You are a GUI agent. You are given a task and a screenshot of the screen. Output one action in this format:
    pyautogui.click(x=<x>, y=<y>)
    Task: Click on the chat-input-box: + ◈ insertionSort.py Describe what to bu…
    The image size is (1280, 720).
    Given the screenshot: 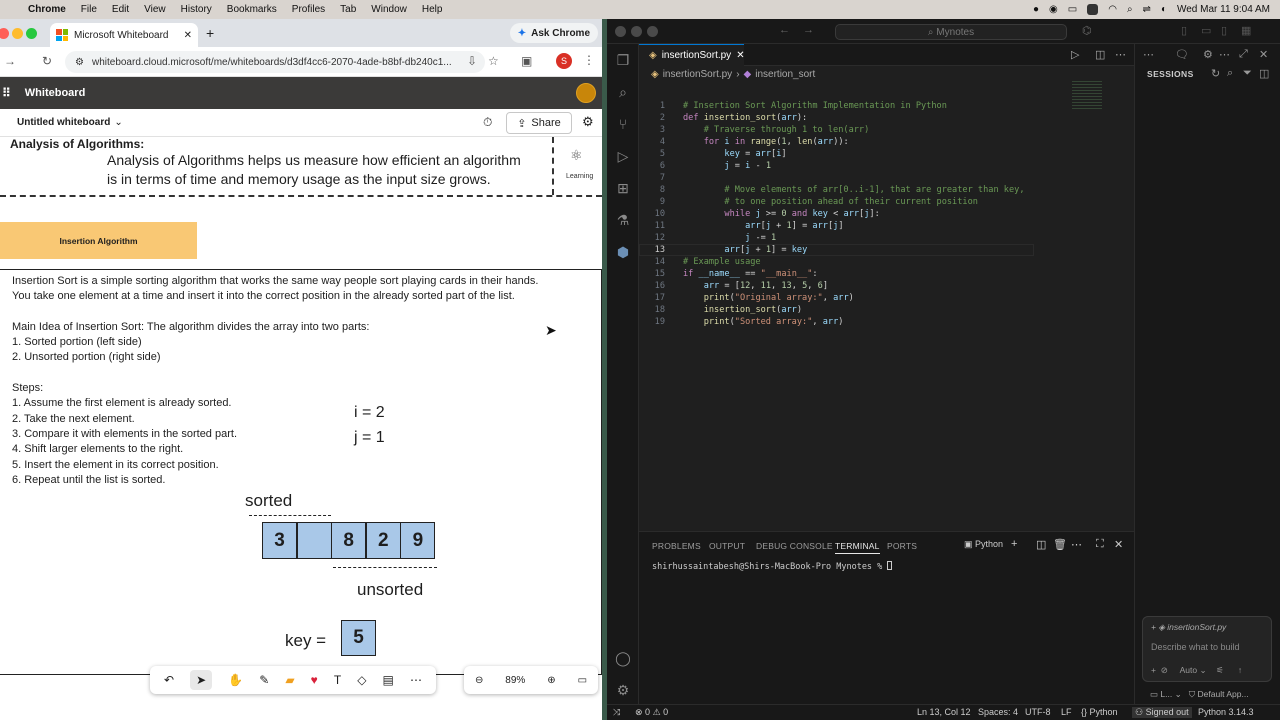 What is the action you would take?
    pyautogui.click(x=1207, y=649)
    